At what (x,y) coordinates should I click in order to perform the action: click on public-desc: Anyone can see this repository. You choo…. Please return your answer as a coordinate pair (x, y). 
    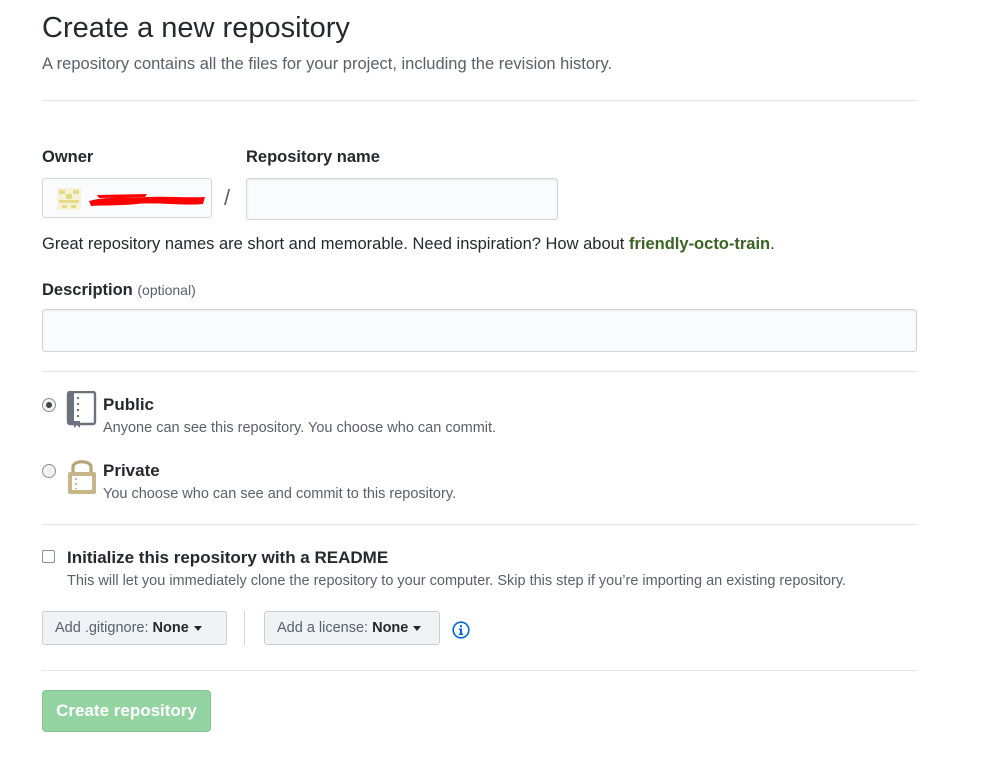
    Looking at the image, I should click on (300, 428).